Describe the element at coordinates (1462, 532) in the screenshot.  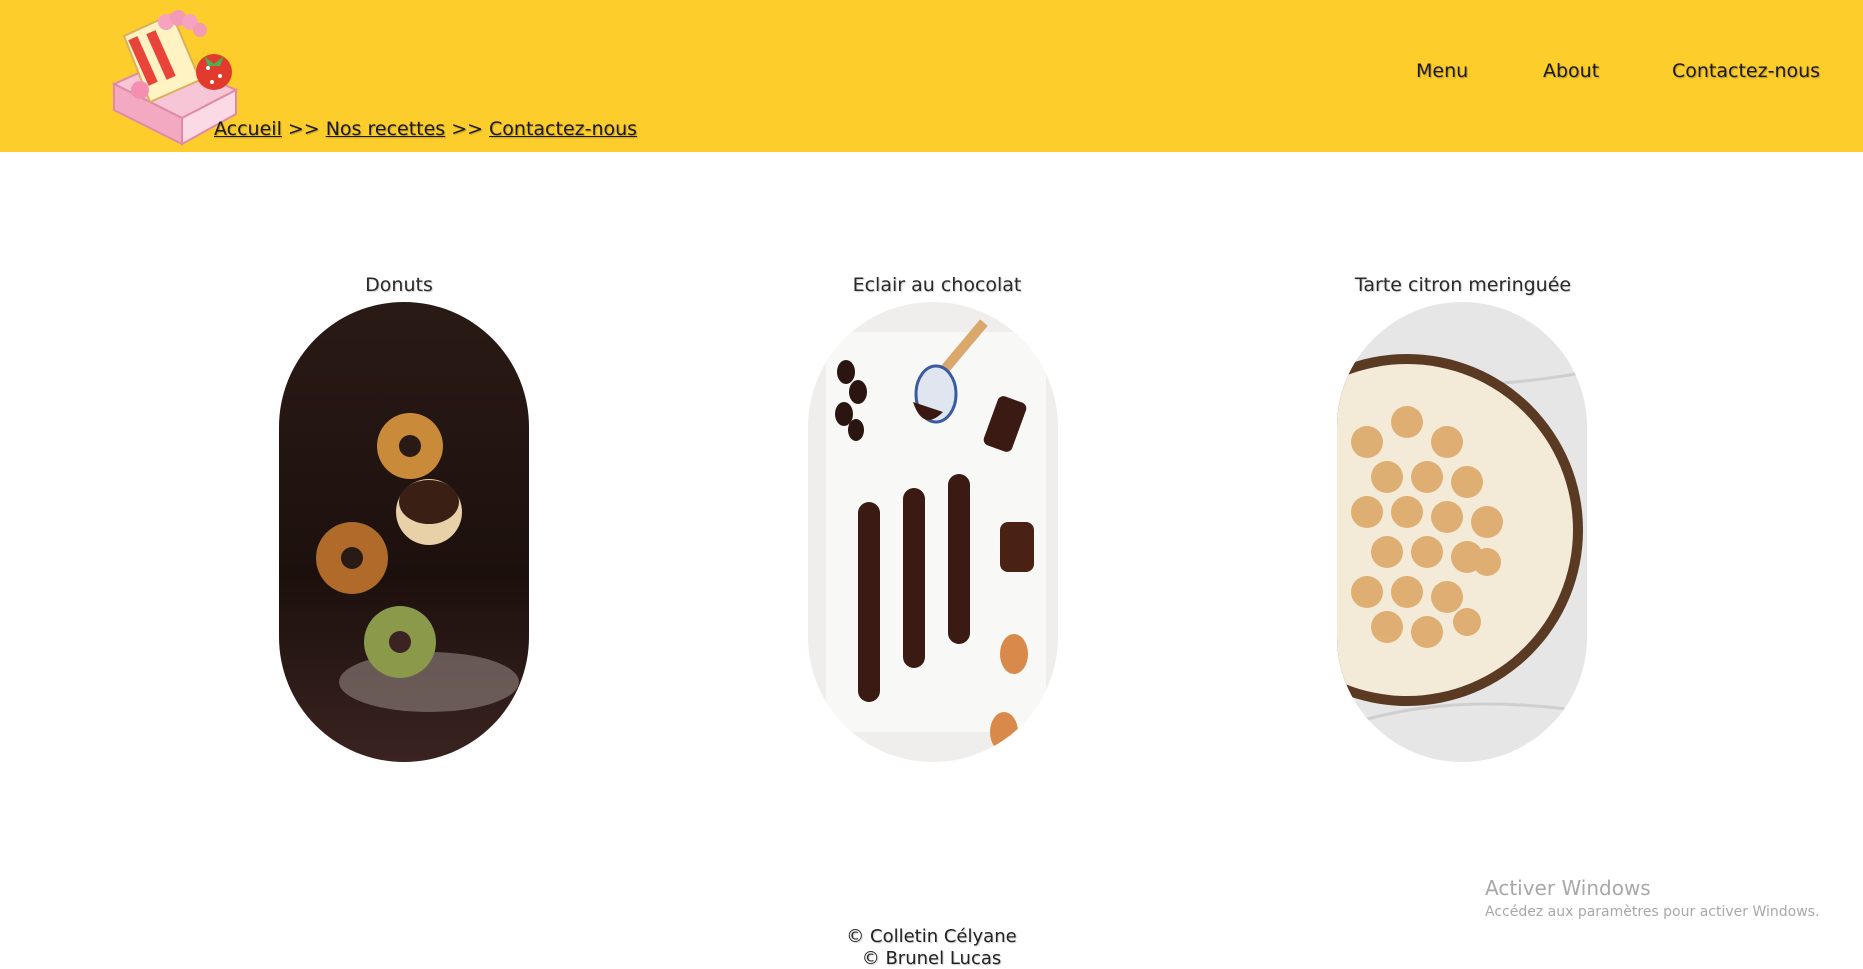
I see `lemon-meringue-tart-photo` at that location.